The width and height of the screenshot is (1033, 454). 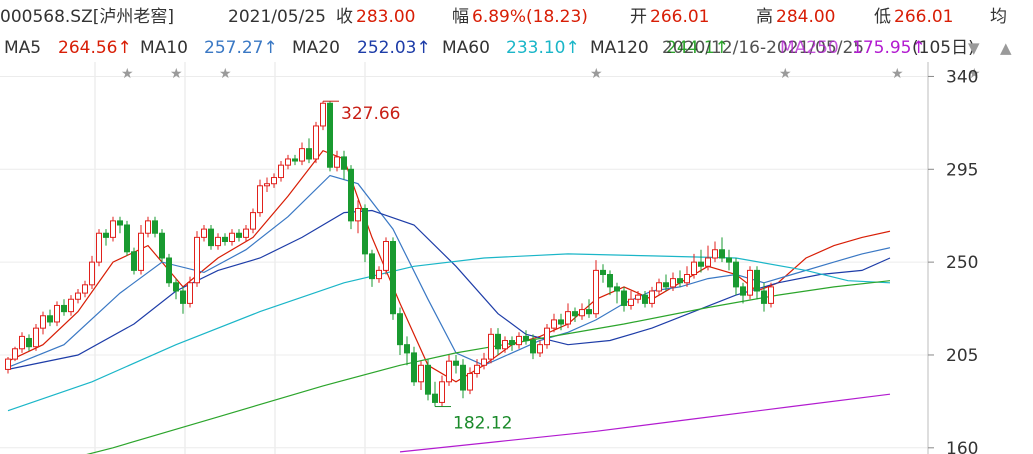 What do you see at coordinates (394, 48) in the screenshot?
I see `ma20-value: 252.03↑` at bounding box center [394, 48].